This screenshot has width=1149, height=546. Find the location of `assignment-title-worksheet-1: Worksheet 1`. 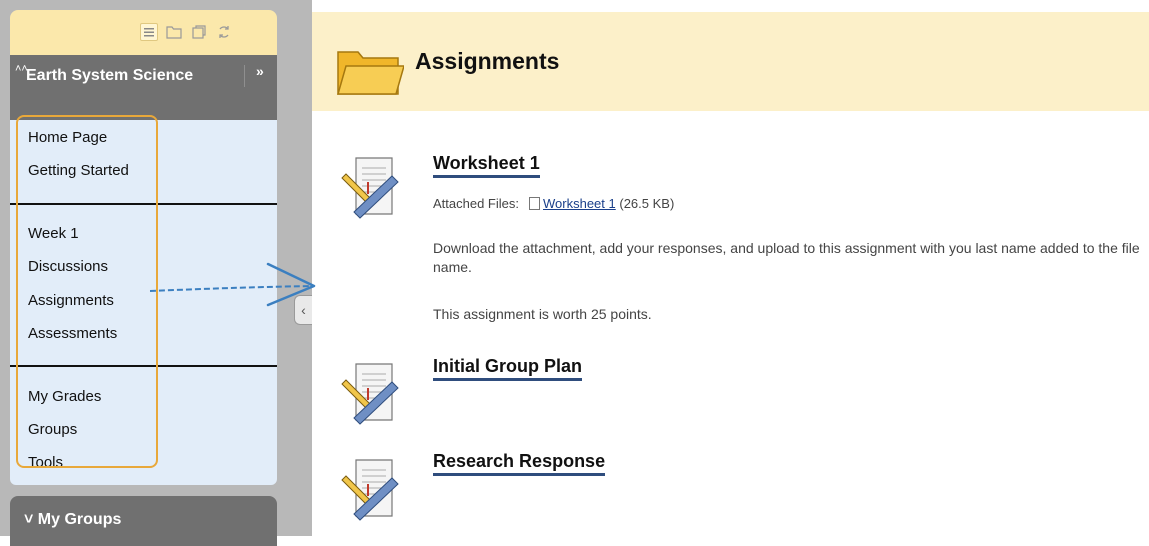

assignment-title-worksheet-1: Worksheet 1 is located at coordinates (486, 165).